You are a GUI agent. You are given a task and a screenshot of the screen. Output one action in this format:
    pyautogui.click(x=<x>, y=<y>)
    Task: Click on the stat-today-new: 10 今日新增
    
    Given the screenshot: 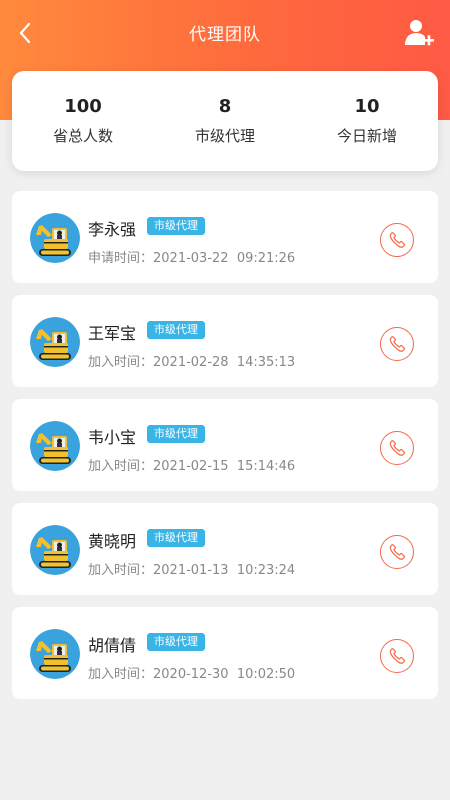 What is the action you would take?
    pyautogui.click(x=367, y=121)
    